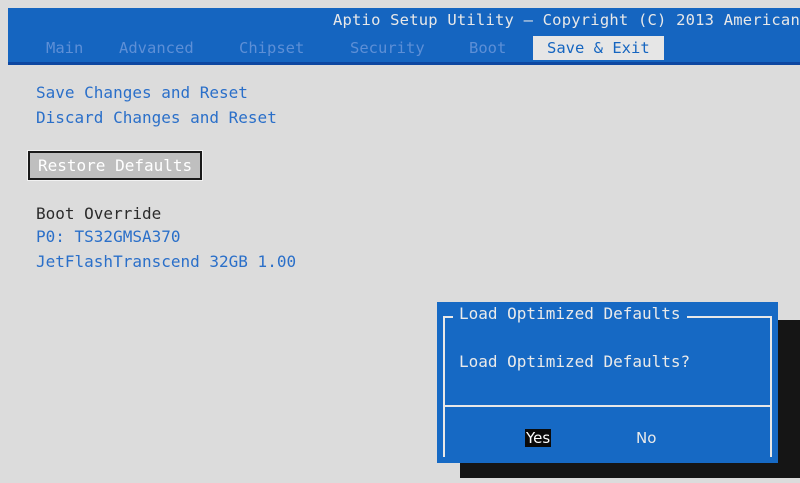  Describe the element at coordinates (271, 48) in the screenshot. I see `tab-chipset: Chipset` at that location.